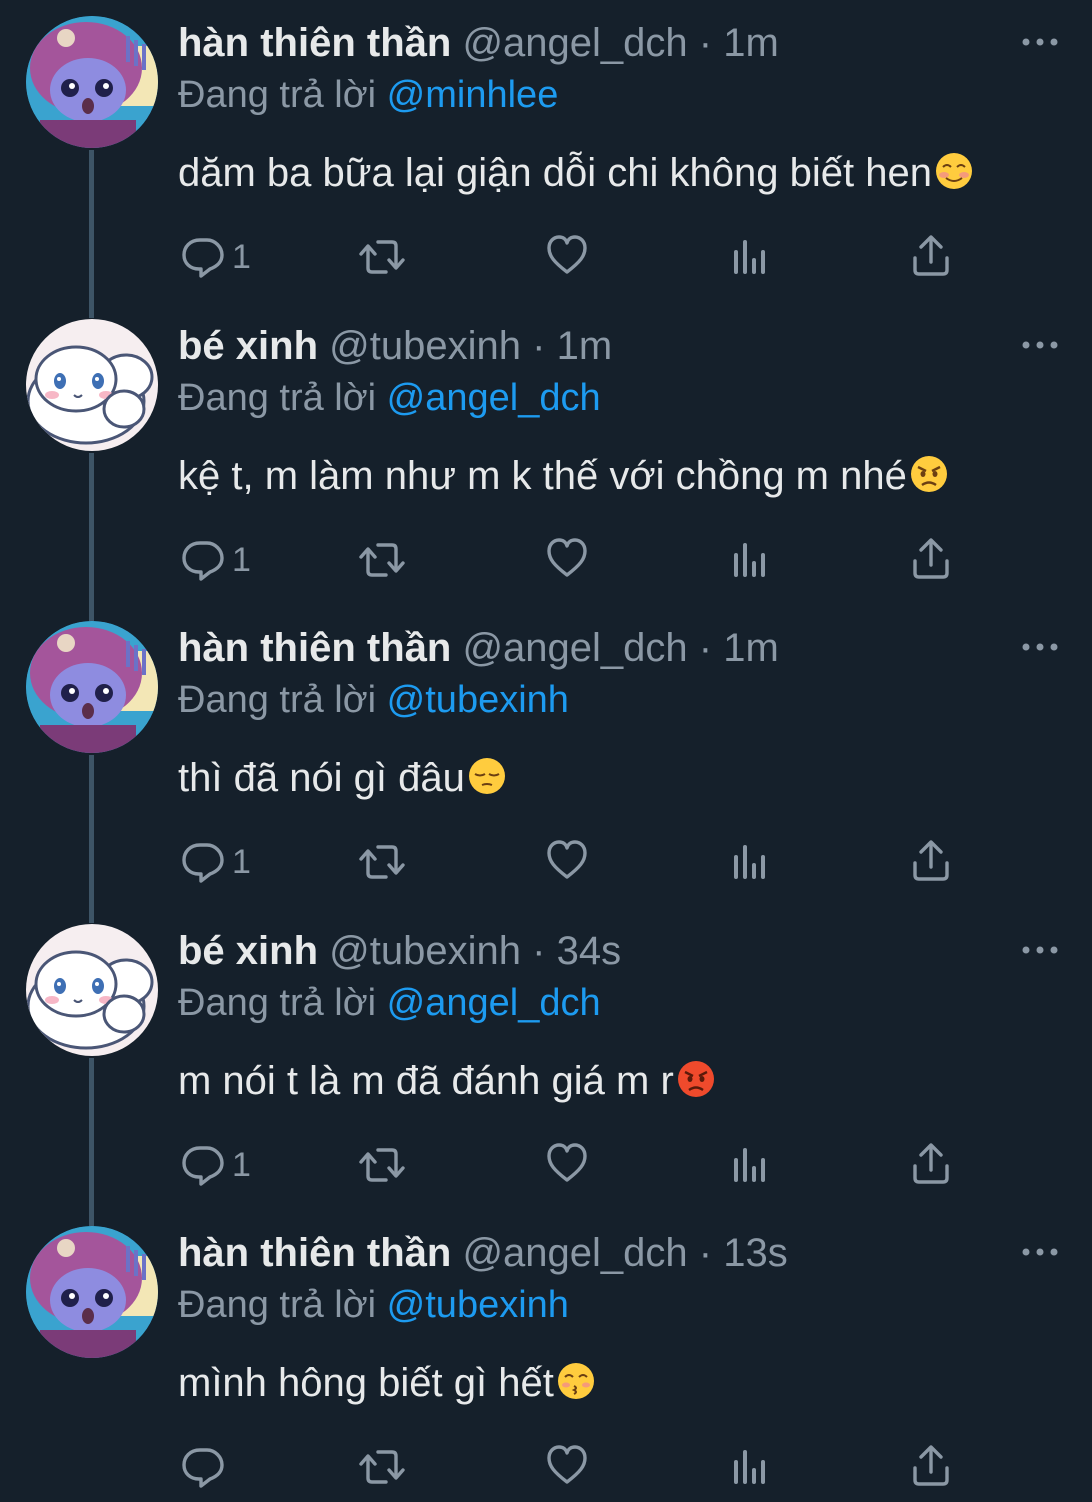 Image resolution: width=1092 pixels, height=1502 pixels. I want to click on smiling-blush-emoji, so click(953, 171).